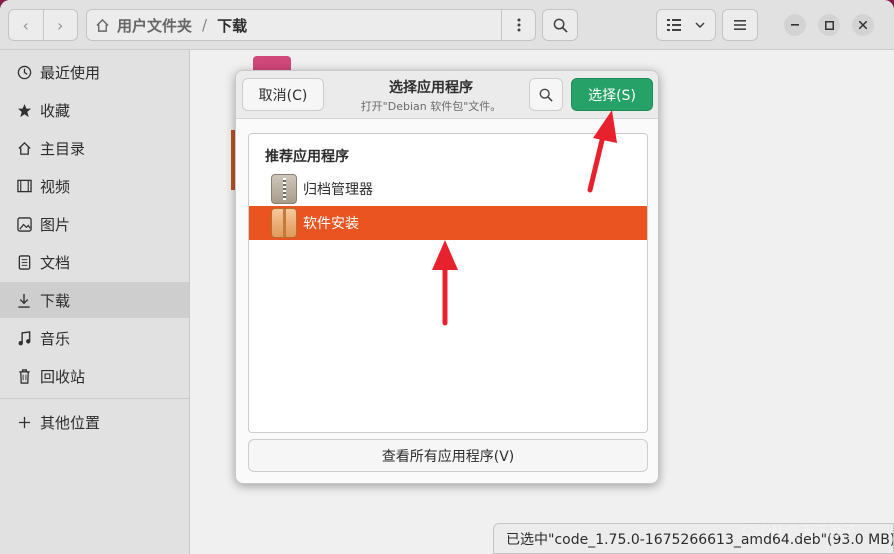  I want to click on app-label: 归档管理器, so click(338, 190).